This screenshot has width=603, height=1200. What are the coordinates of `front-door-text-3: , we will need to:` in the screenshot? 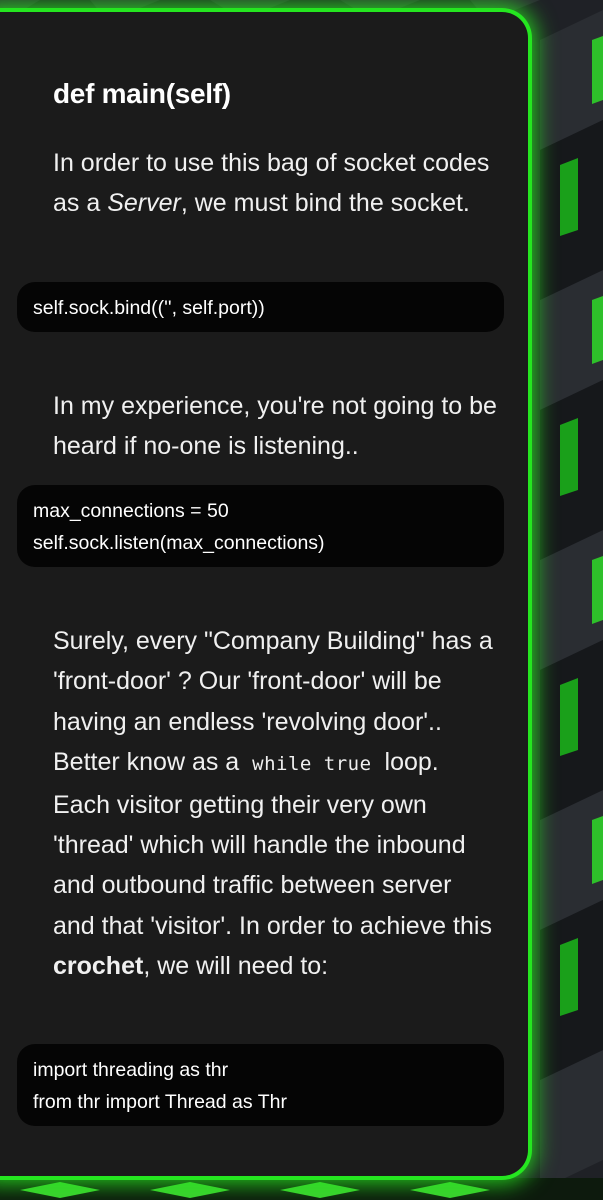 It's located at (236, 966).